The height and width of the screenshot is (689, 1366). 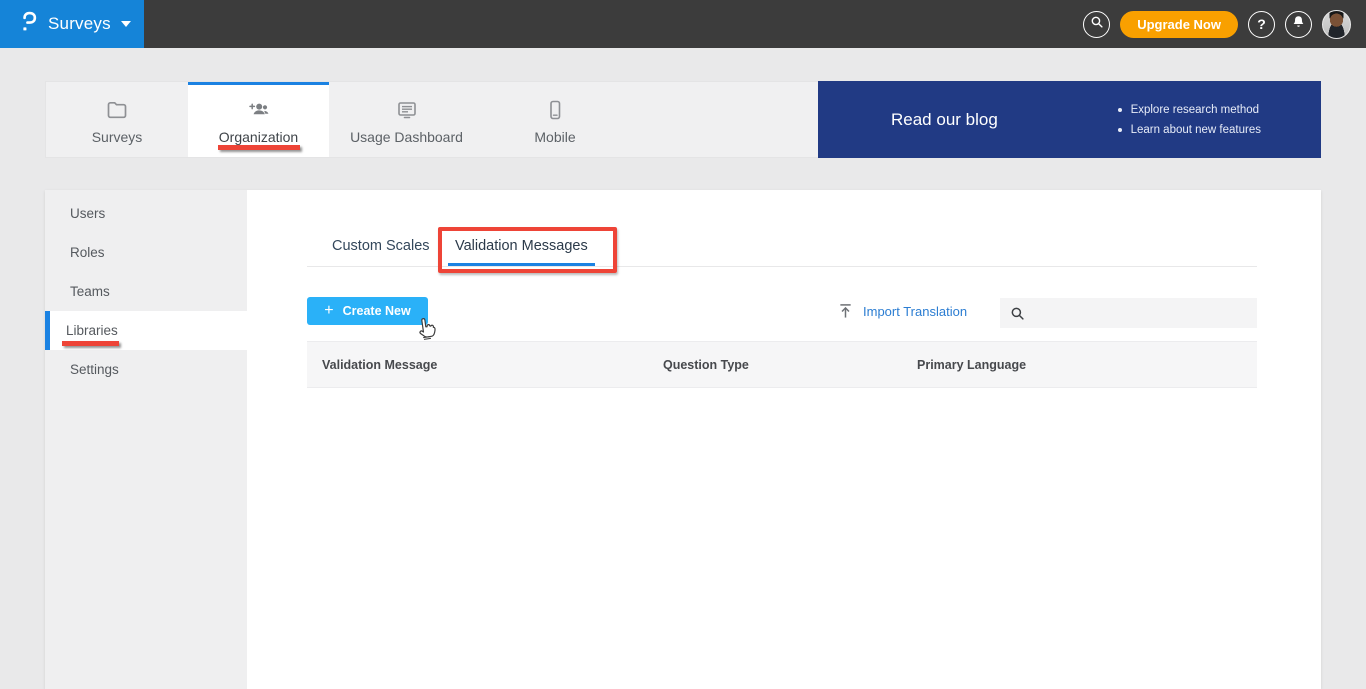 What do you see at coordinates (380, 365) in the screenshot?
I see `column-header-validation-message: Validation Message` at bounding box center [380, 365].